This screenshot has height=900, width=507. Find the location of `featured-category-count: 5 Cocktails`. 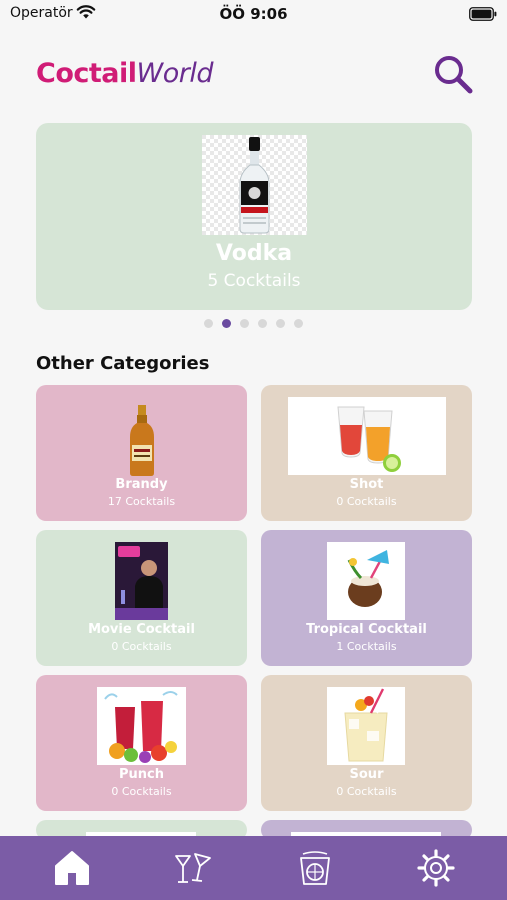

featured-category-count: 5 Cocktails is located at coordinates (254, 281).